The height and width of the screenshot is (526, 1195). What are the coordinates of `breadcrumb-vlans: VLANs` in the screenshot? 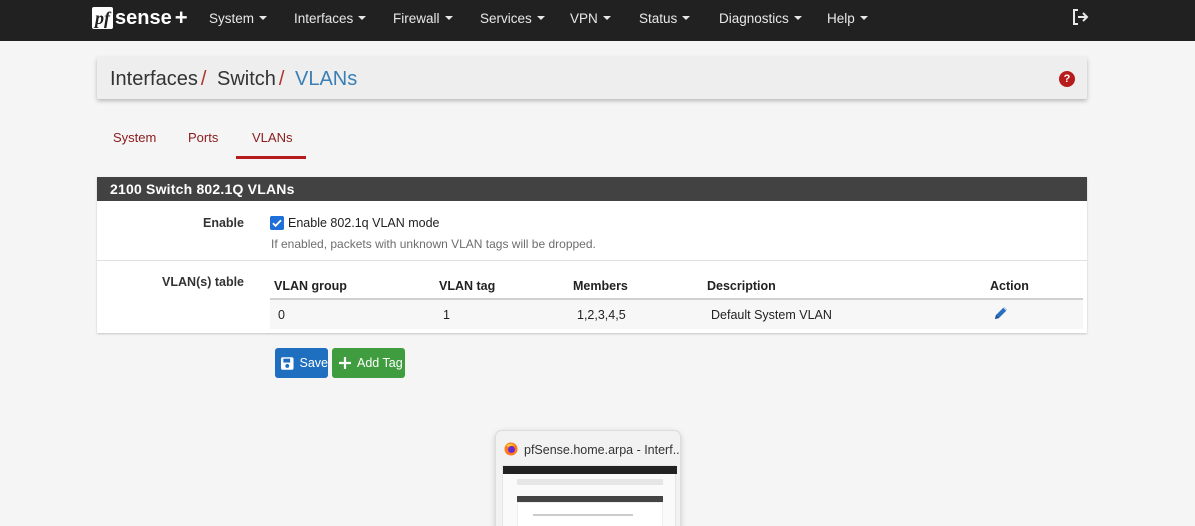 It's located at (326, 79).